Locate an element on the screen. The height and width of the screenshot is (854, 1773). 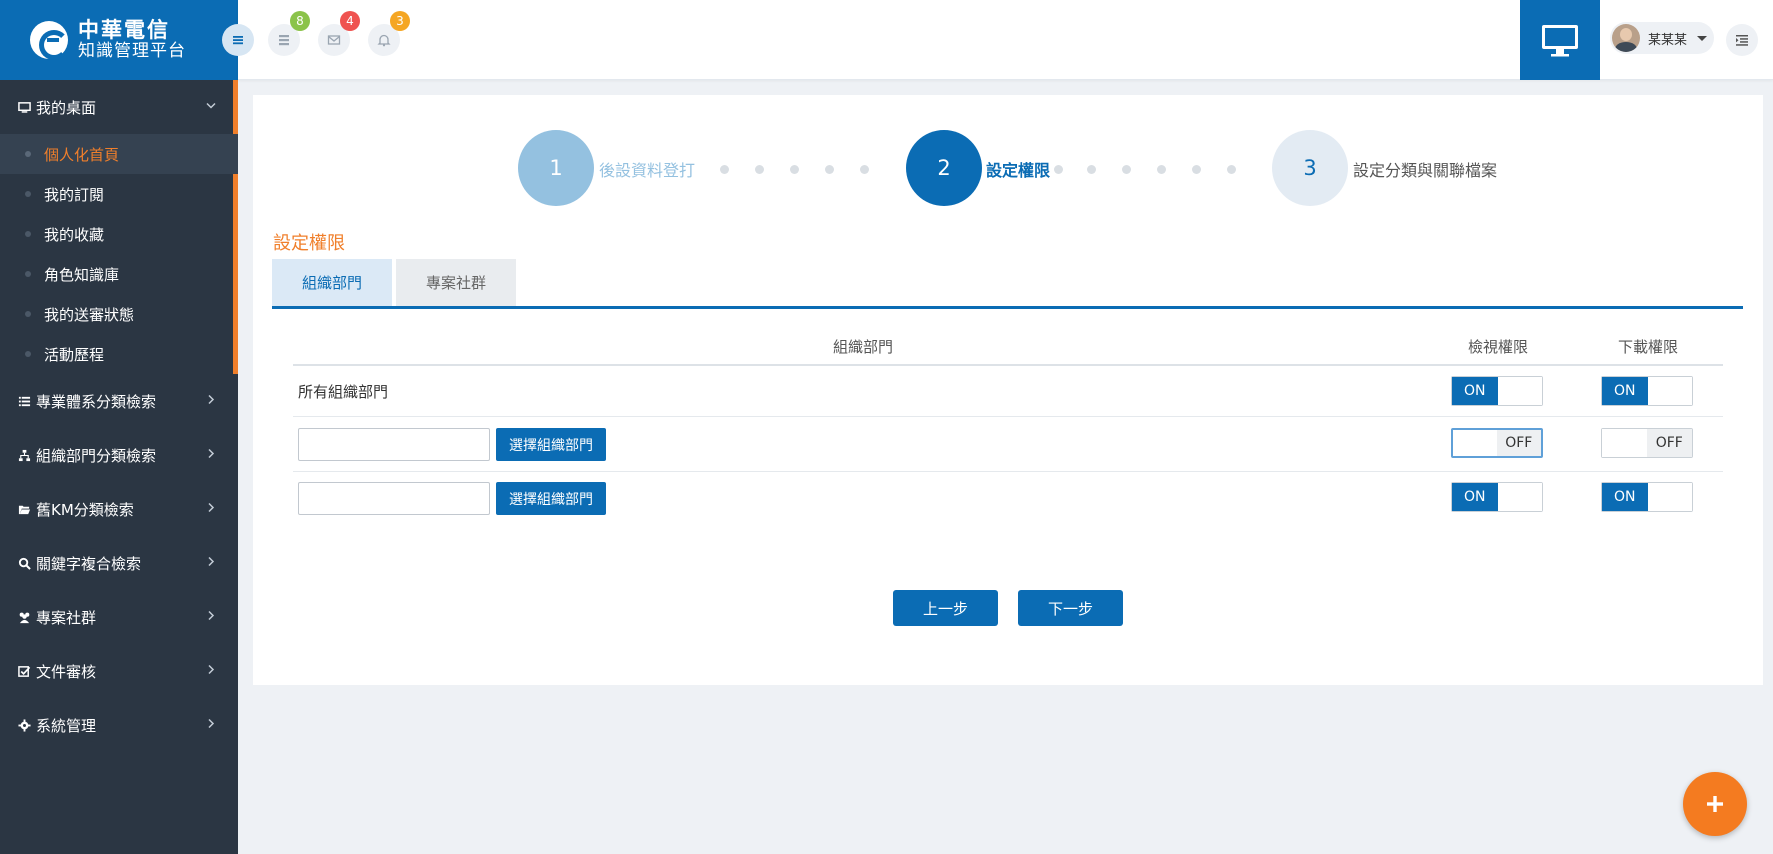
step-2-circle: 2 is located at coordinates (944, 168).